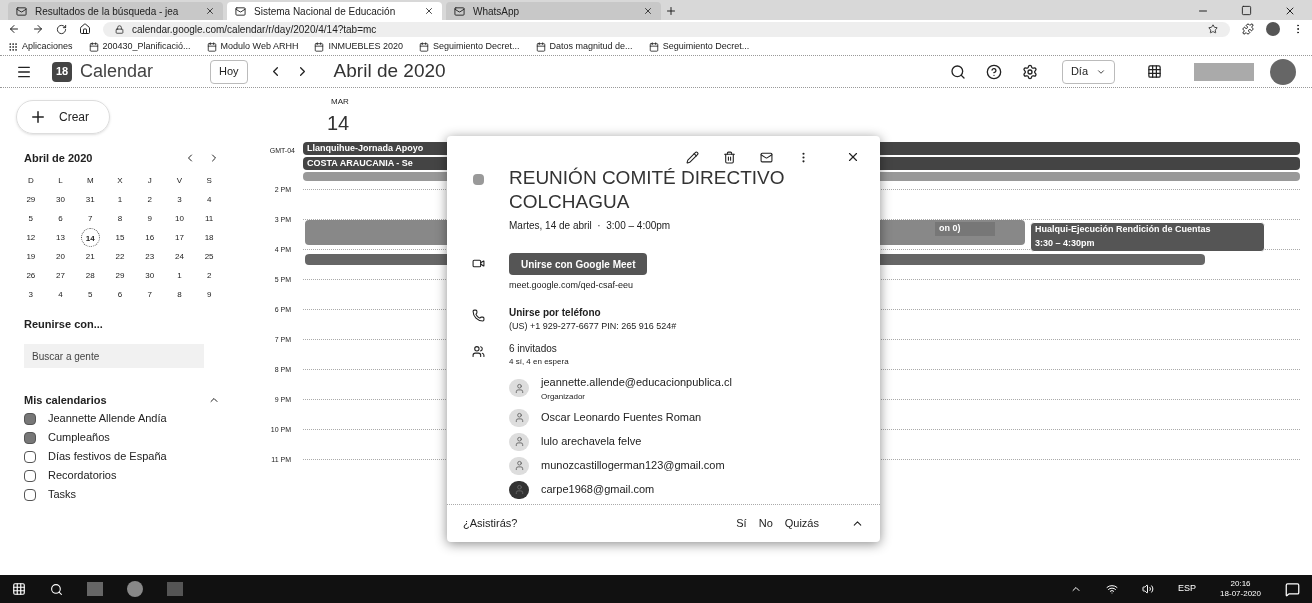 The height and width of the screenshot is (603, 1312). Describe the element at coordinates (150, 256) in the screenshot. I see `mini-calendar-day: 23` at that location.